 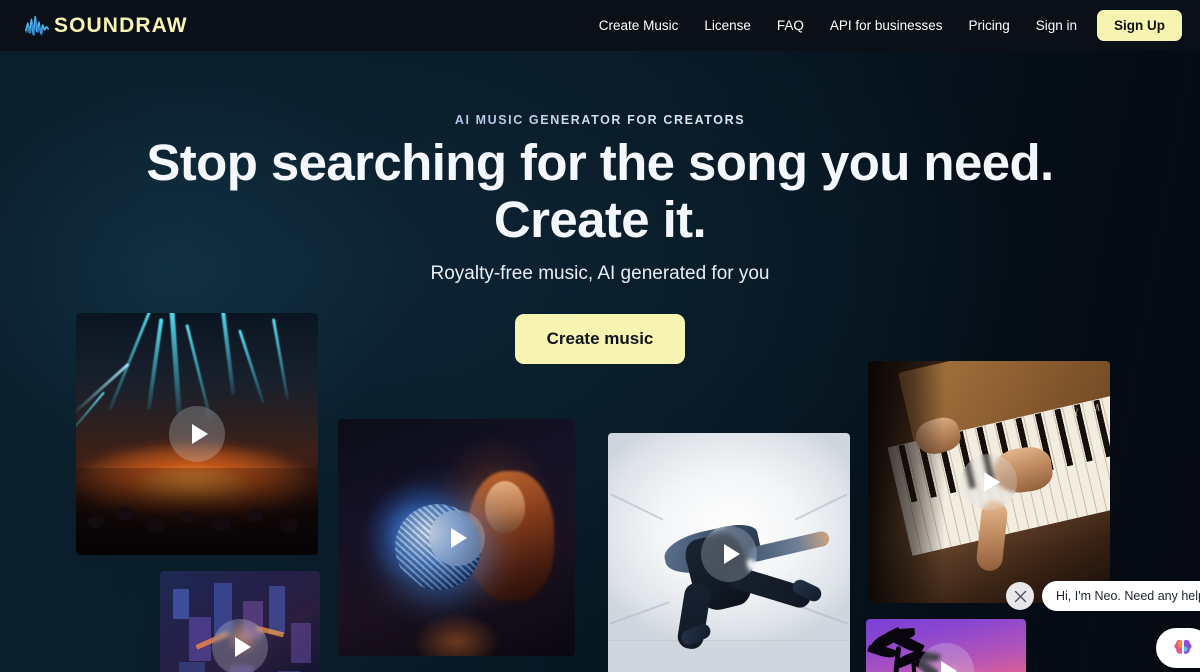 I want to click on chat-close-button, so click(x=1020, y=596).